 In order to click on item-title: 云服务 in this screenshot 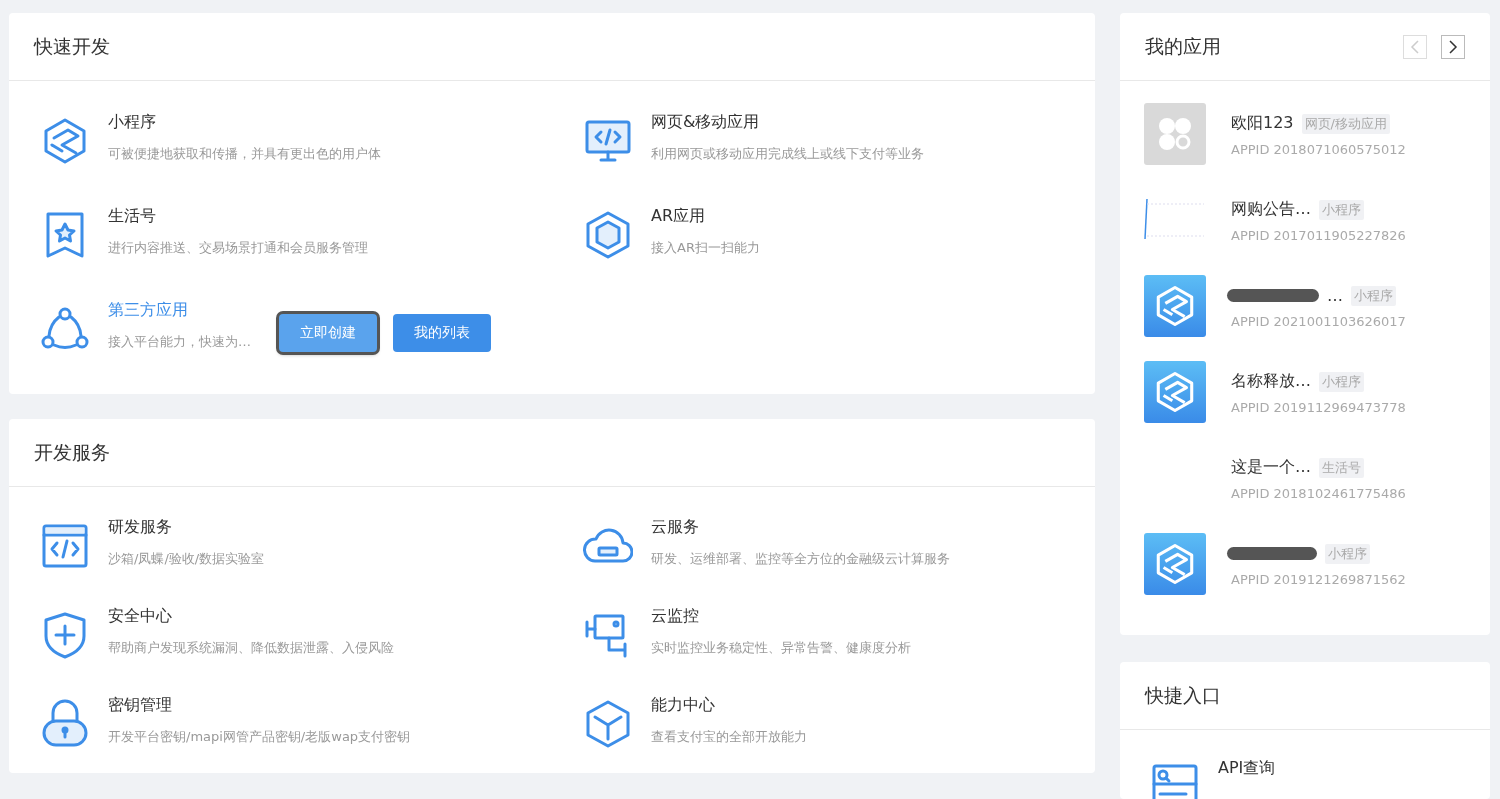, I will do `click(800, 527)`.